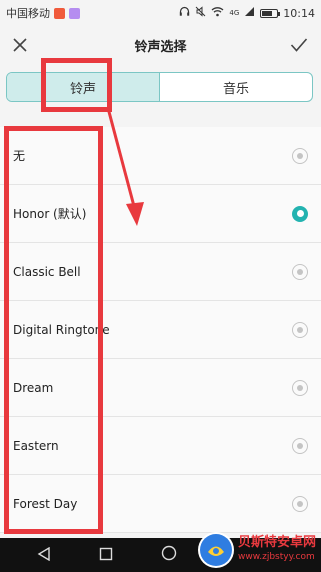 The width and height of the screenshot is (321, 572). I want to click on list-item-label: Classic Bell, so click(47, 271).